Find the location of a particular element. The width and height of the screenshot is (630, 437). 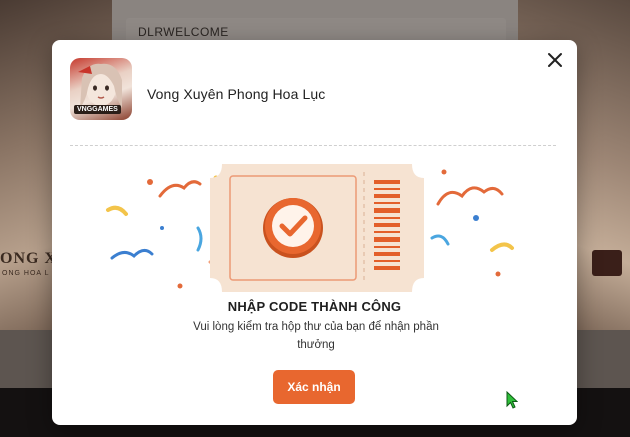

background-code-text: DLRWELCOME is located at coordinates (183, 32).